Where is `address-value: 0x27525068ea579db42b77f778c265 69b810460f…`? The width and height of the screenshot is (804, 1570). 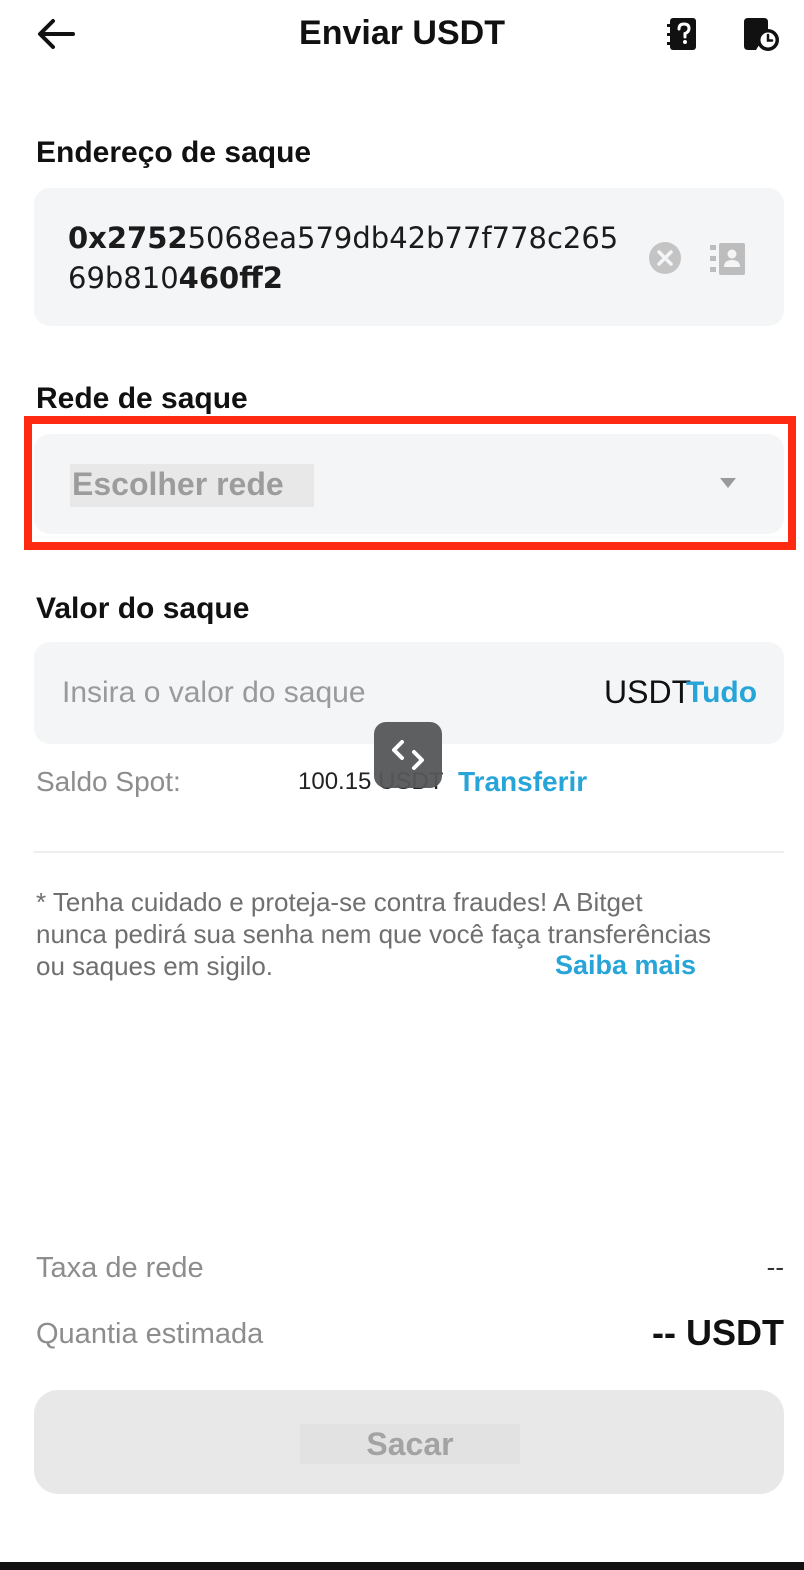
address-value: 0x27525068ea579db42b77f778c265 69b810460f… is located at coordinates (348, 258).